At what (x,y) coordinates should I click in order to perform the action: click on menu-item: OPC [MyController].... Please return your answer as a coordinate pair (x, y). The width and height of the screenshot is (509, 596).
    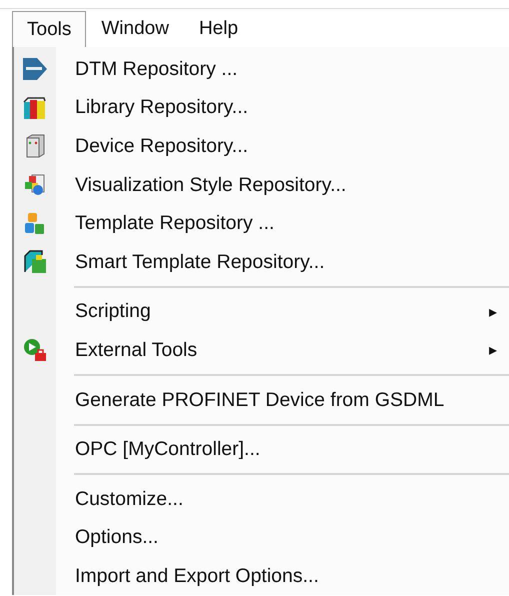
    Looking at the image, I should click on (261, 449).